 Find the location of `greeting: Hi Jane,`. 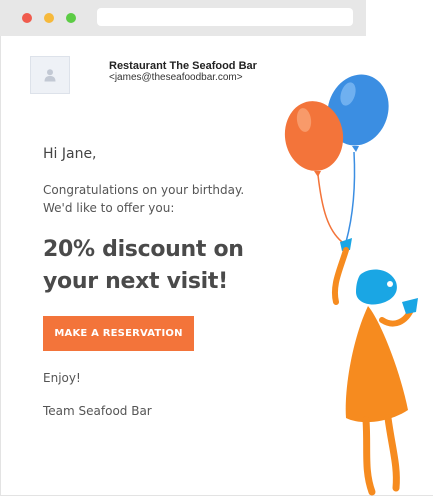

greeting: Hi Jane, is located at coordinates (70, 154).